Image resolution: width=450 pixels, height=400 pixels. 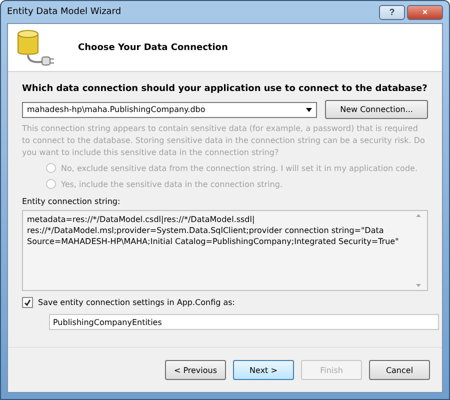 I want to click on save-checkbox, so click(x=27, y=302).